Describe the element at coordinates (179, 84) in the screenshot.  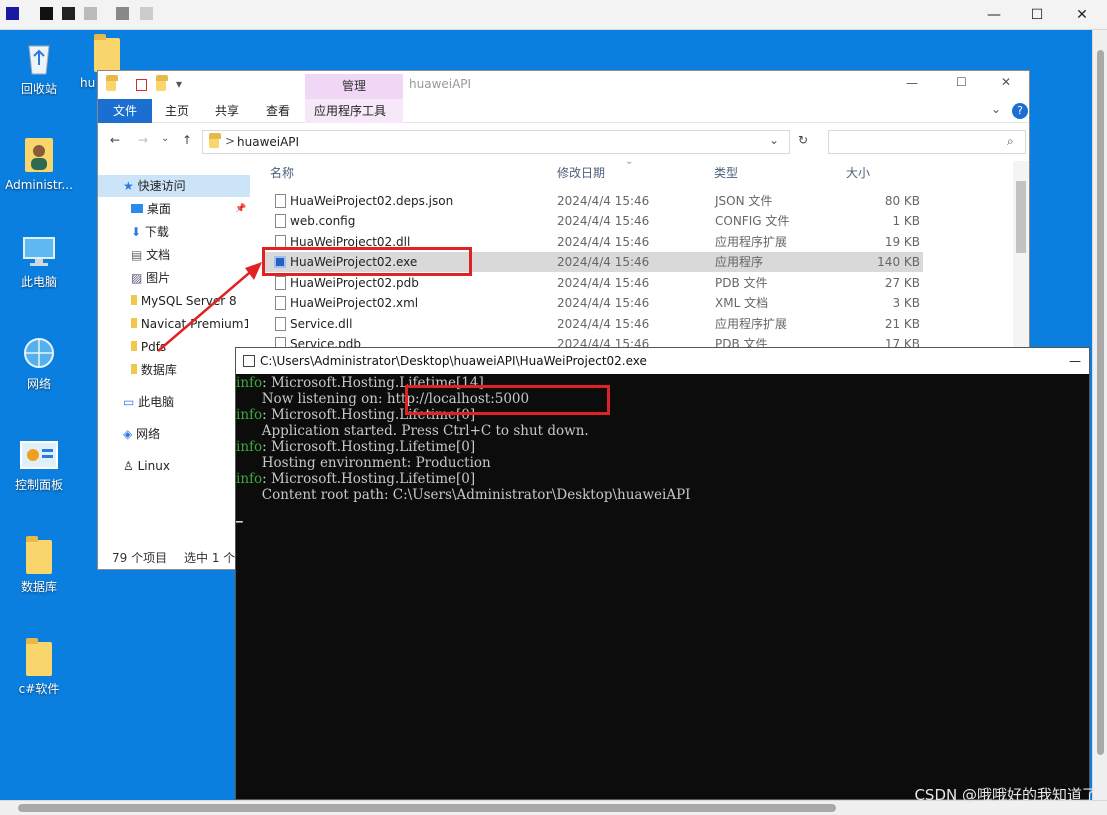
I see `quick-access-dropdown-icon: ▾` at that location.